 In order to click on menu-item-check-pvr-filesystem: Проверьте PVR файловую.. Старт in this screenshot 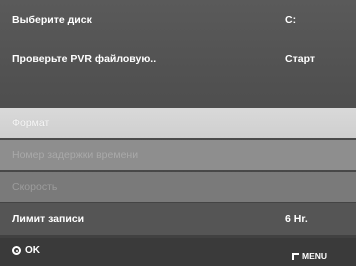, I will do `click(178, 59)`.